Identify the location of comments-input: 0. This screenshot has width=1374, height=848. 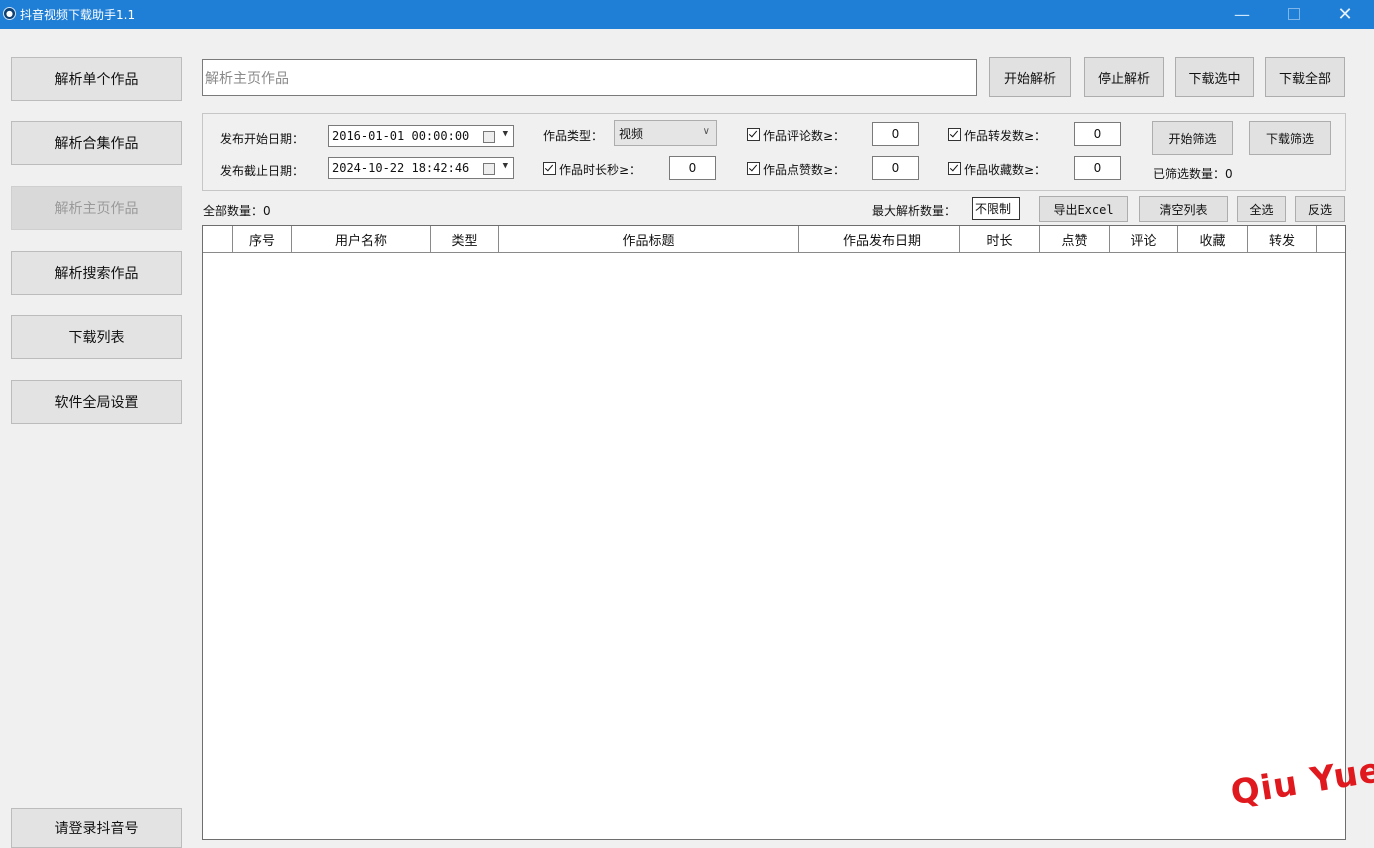
(895, 134).